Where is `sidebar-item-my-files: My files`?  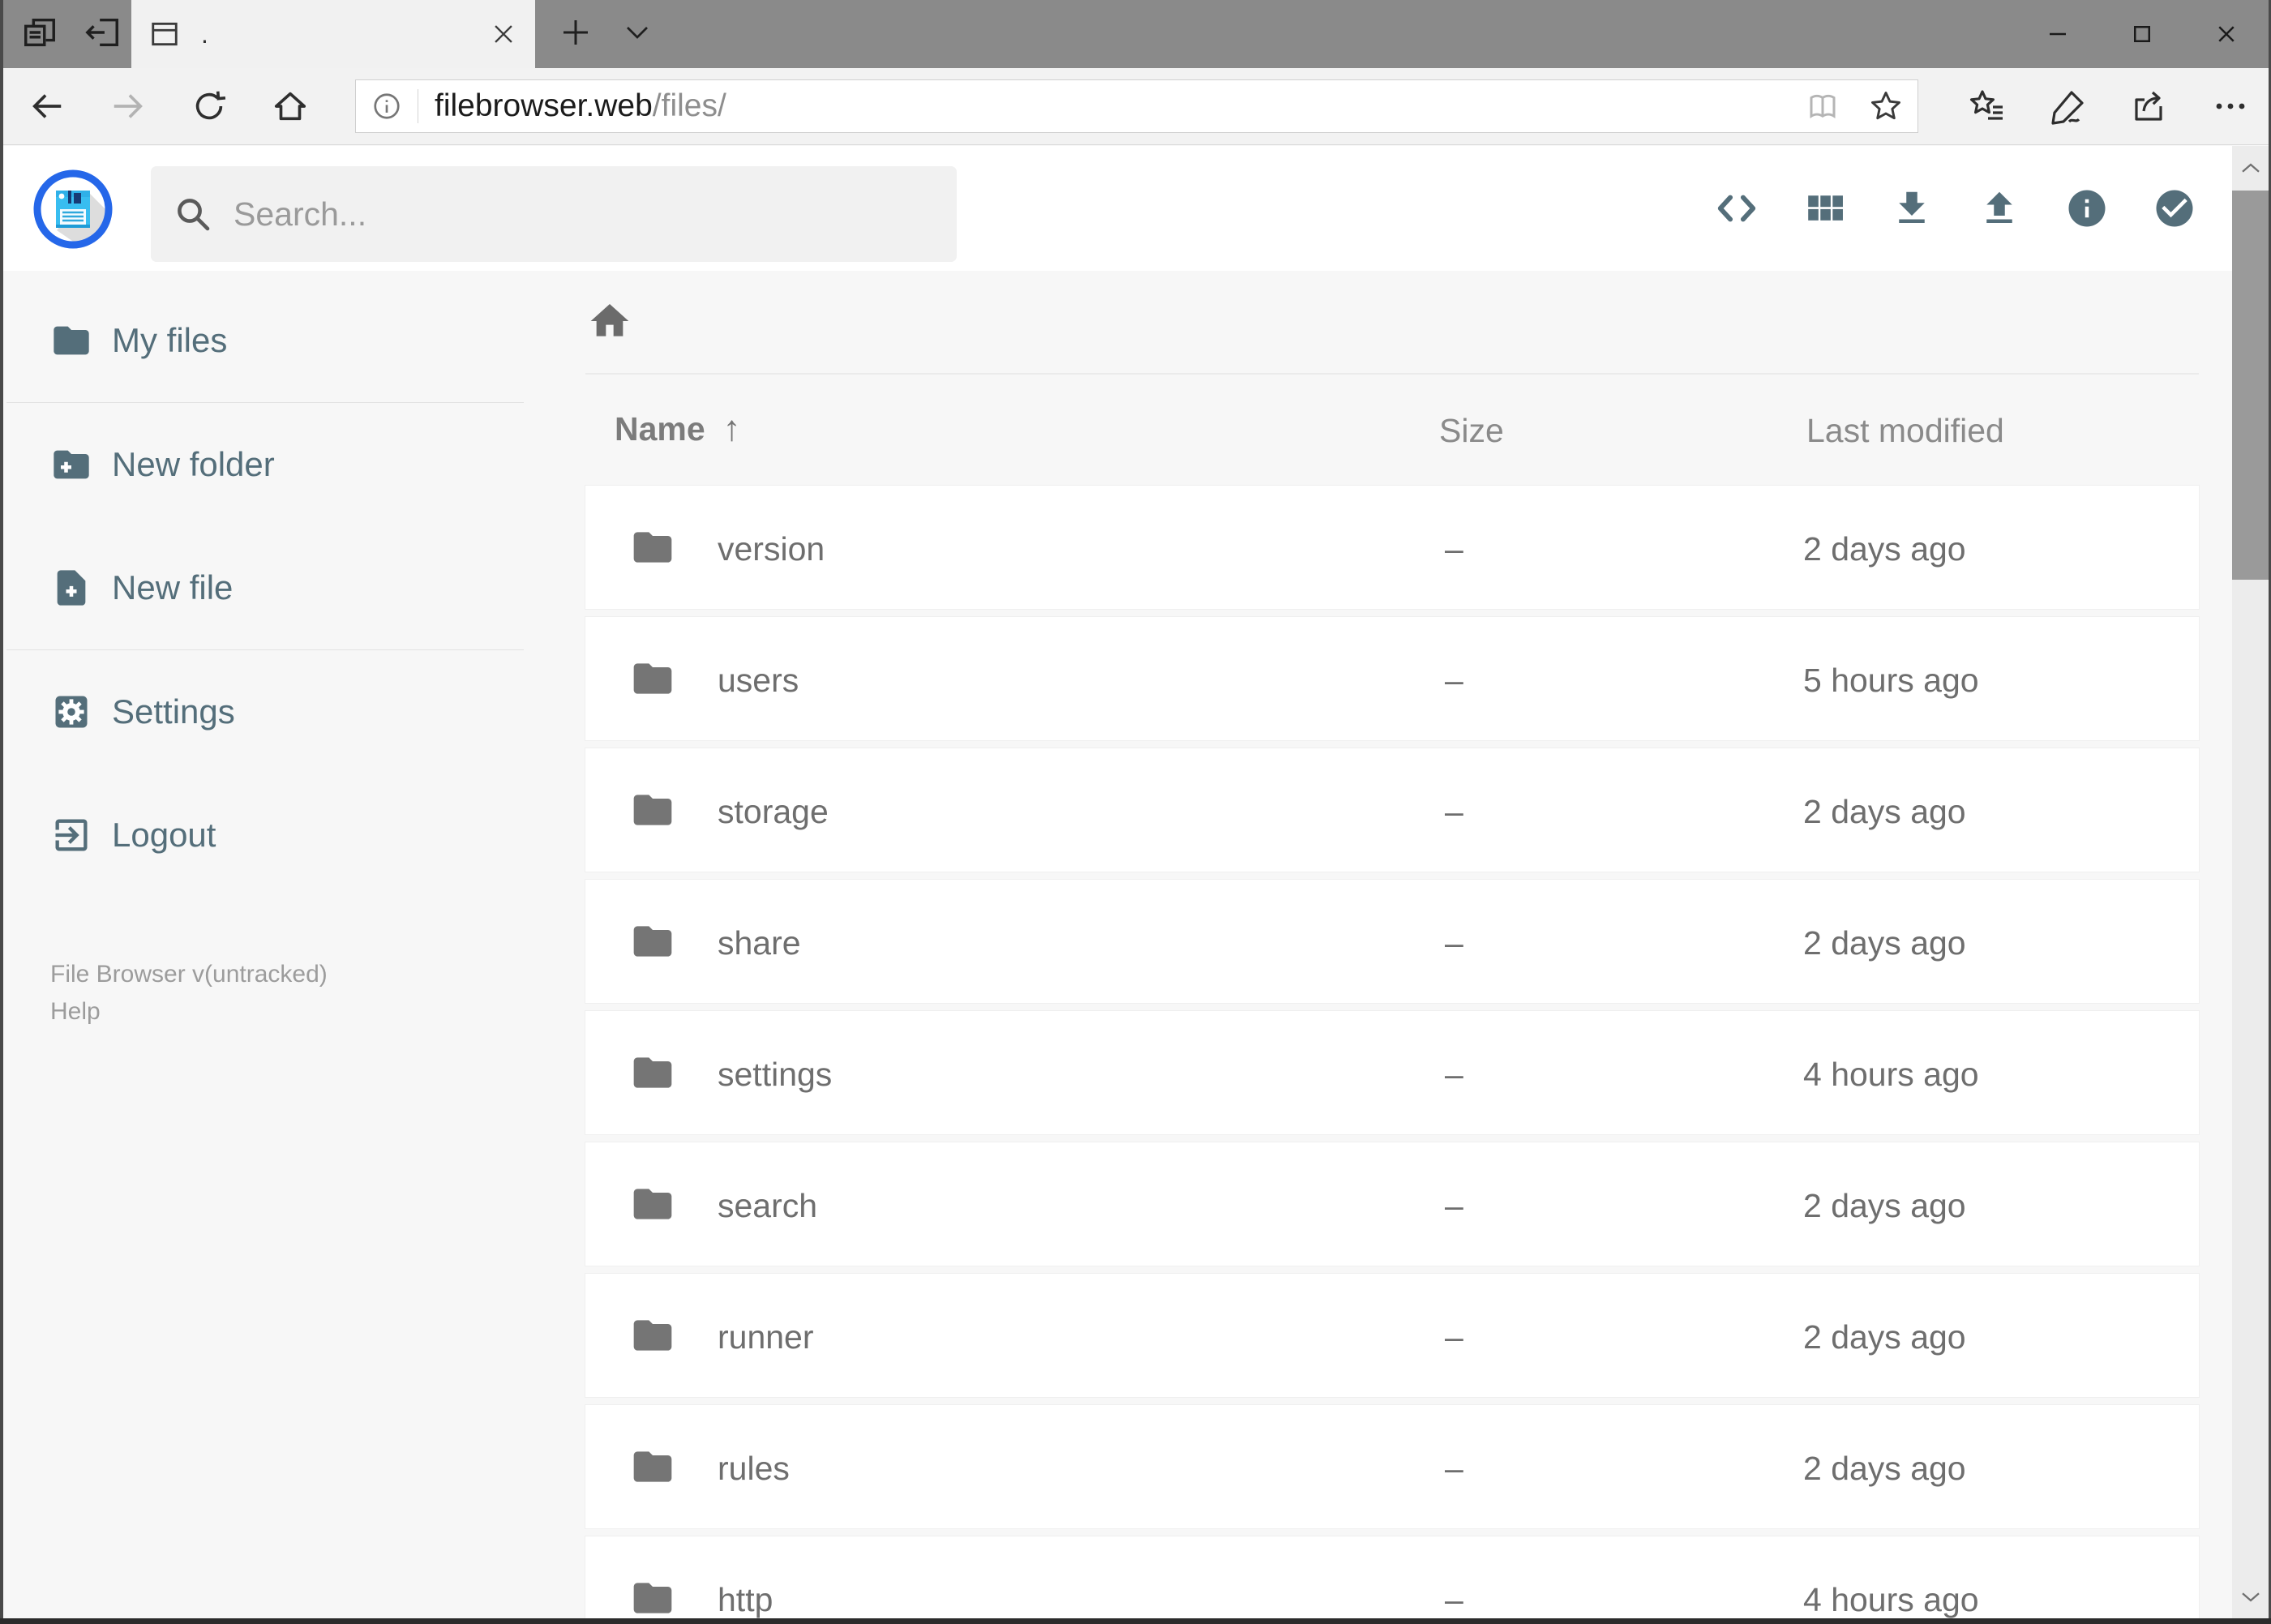
sidebar-item-my-files: My files is located at coordinates (267, 341).